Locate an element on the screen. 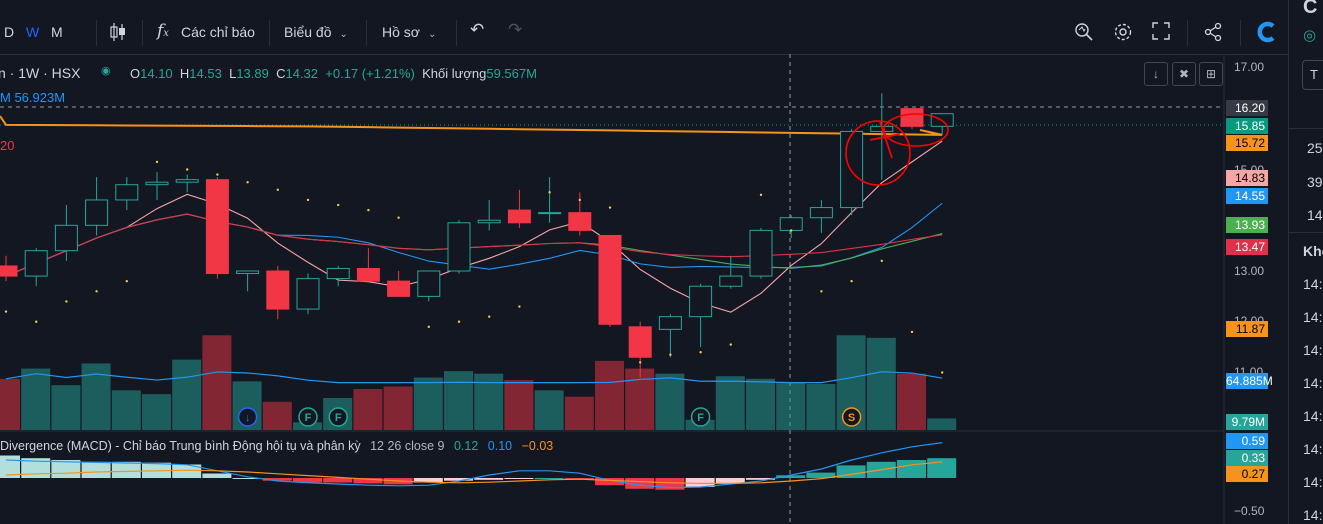 This screenshot has width=1323, height=524. macd-signal-value: −0.03 is located at coordinates (537, 446).